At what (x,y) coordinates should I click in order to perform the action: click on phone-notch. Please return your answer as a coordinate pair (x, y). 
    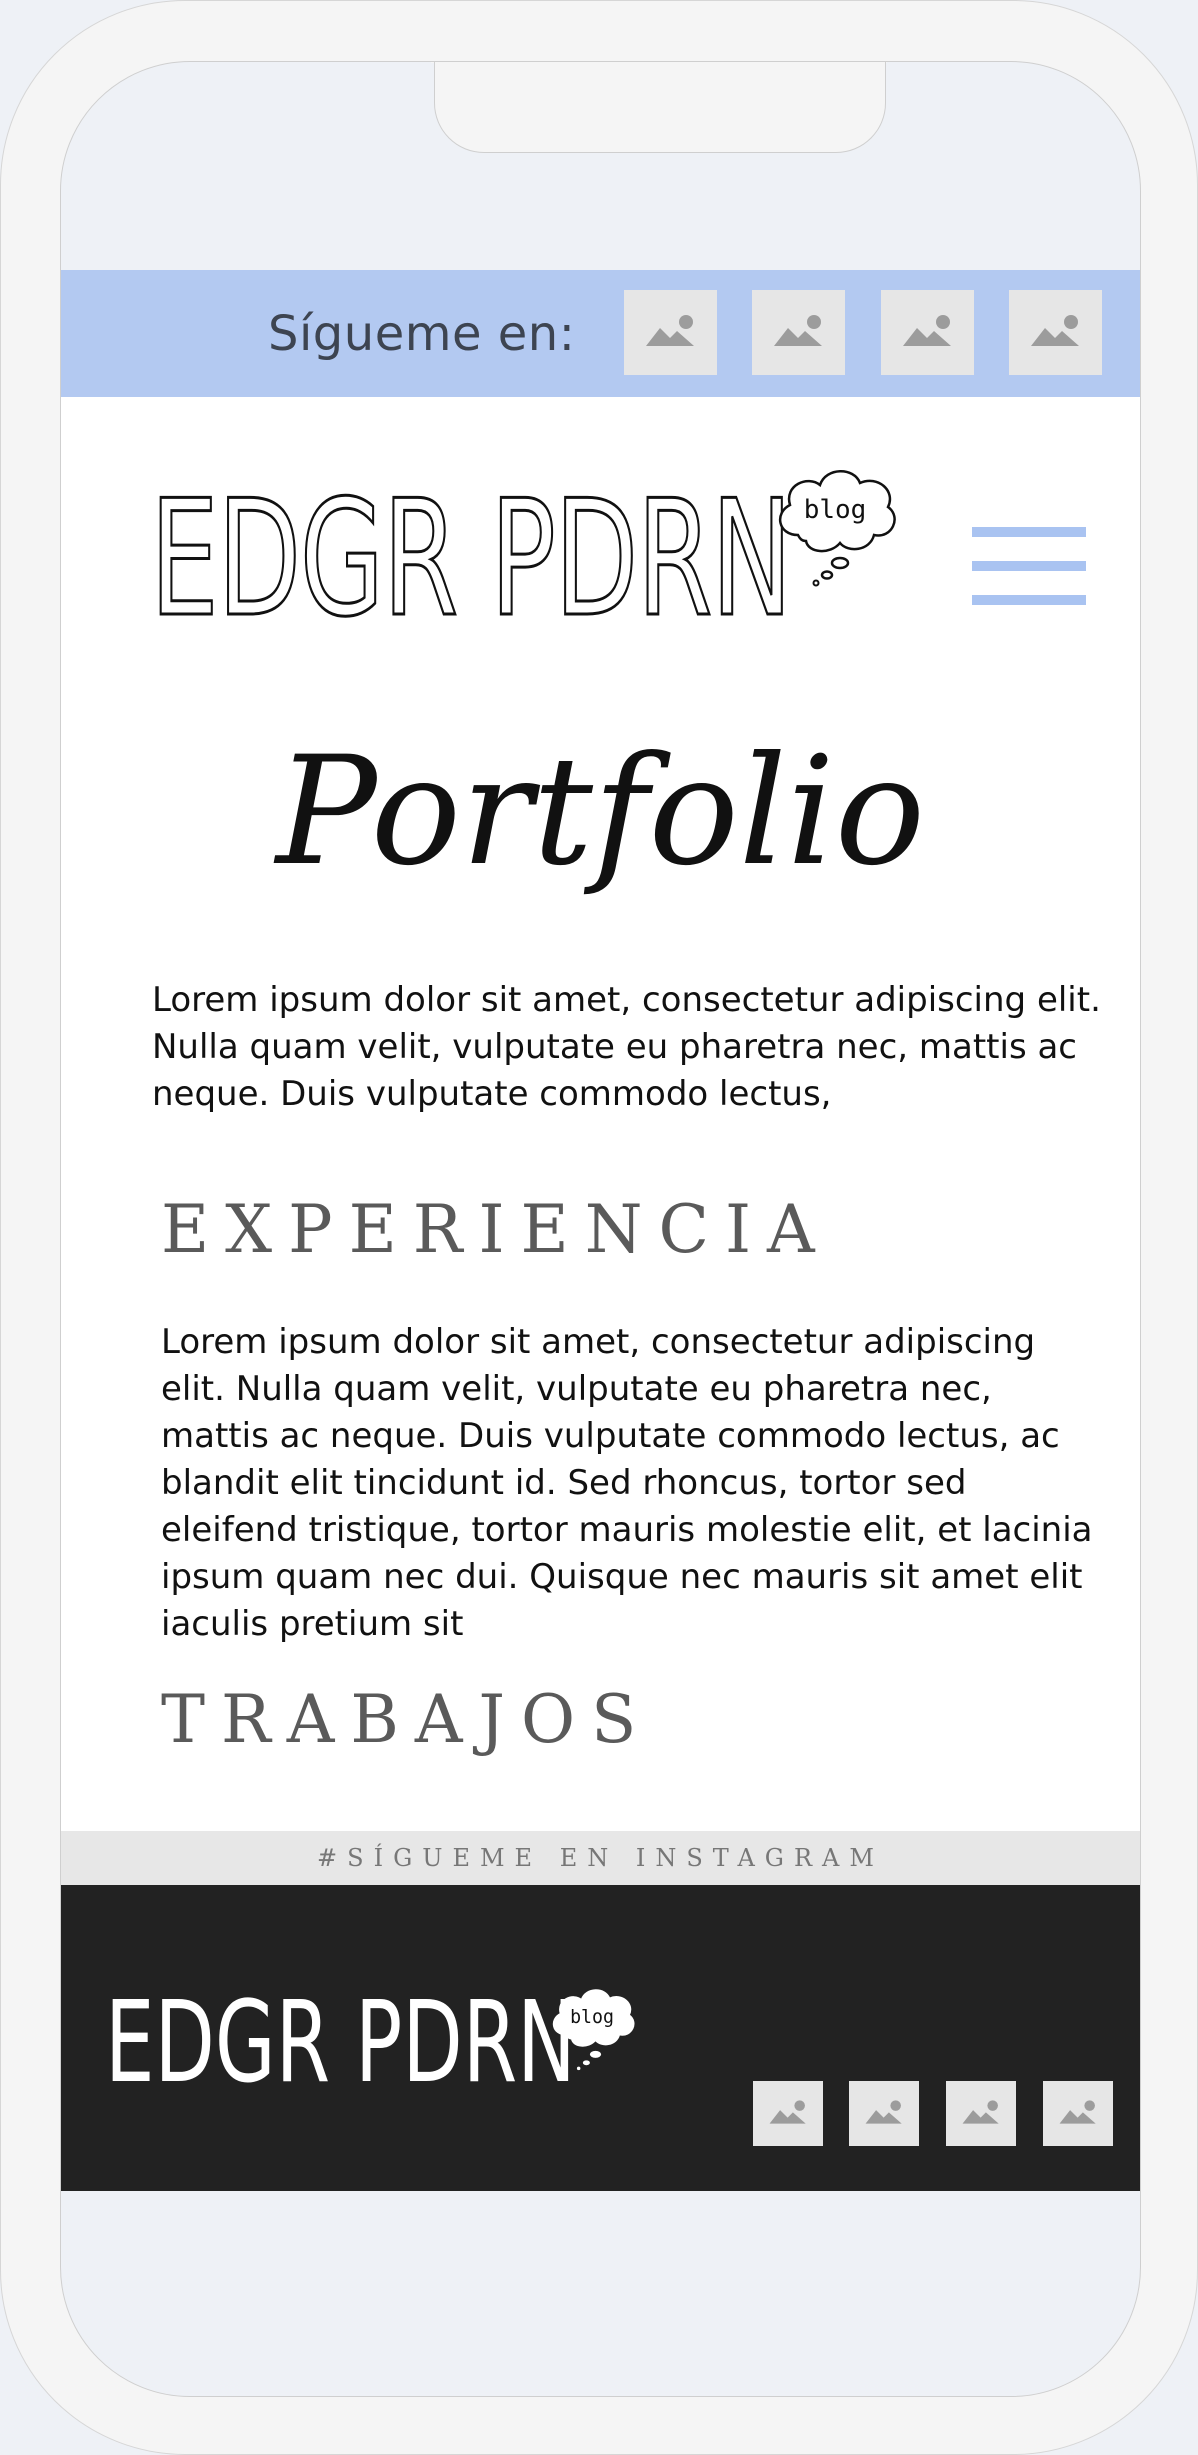
    Looking at the image, I should click on (660, 107).